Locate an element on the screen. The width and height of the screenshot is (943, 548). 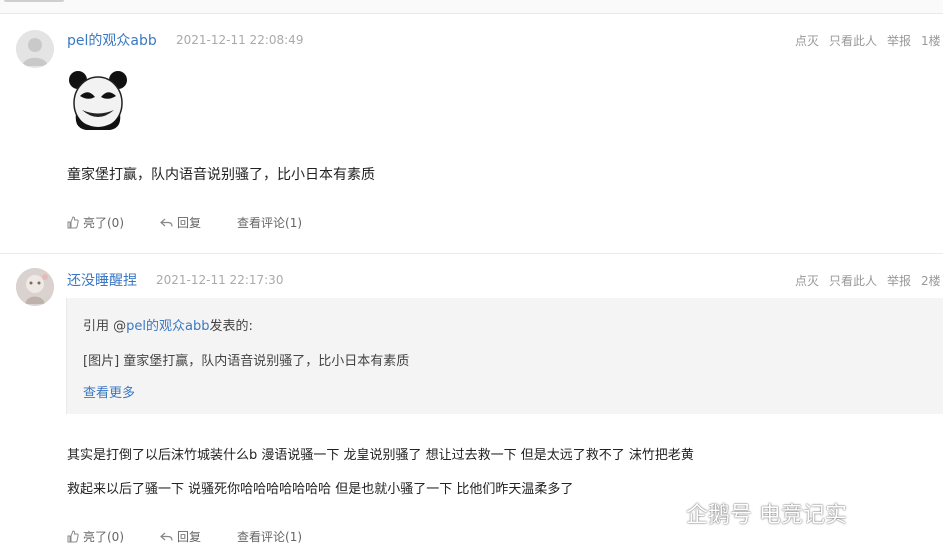
quoted-user-link: pel的观众abb is located at coordinates (167, 326).